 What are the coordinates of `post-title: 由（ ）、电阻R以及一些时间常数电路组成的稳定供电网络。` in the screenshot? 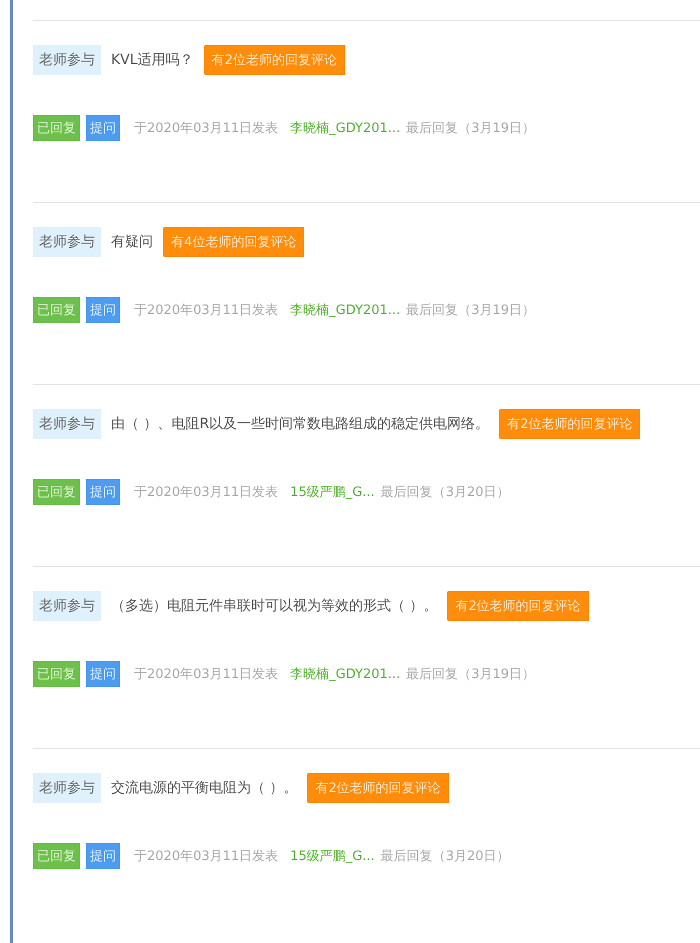 It's located at (300, 424).